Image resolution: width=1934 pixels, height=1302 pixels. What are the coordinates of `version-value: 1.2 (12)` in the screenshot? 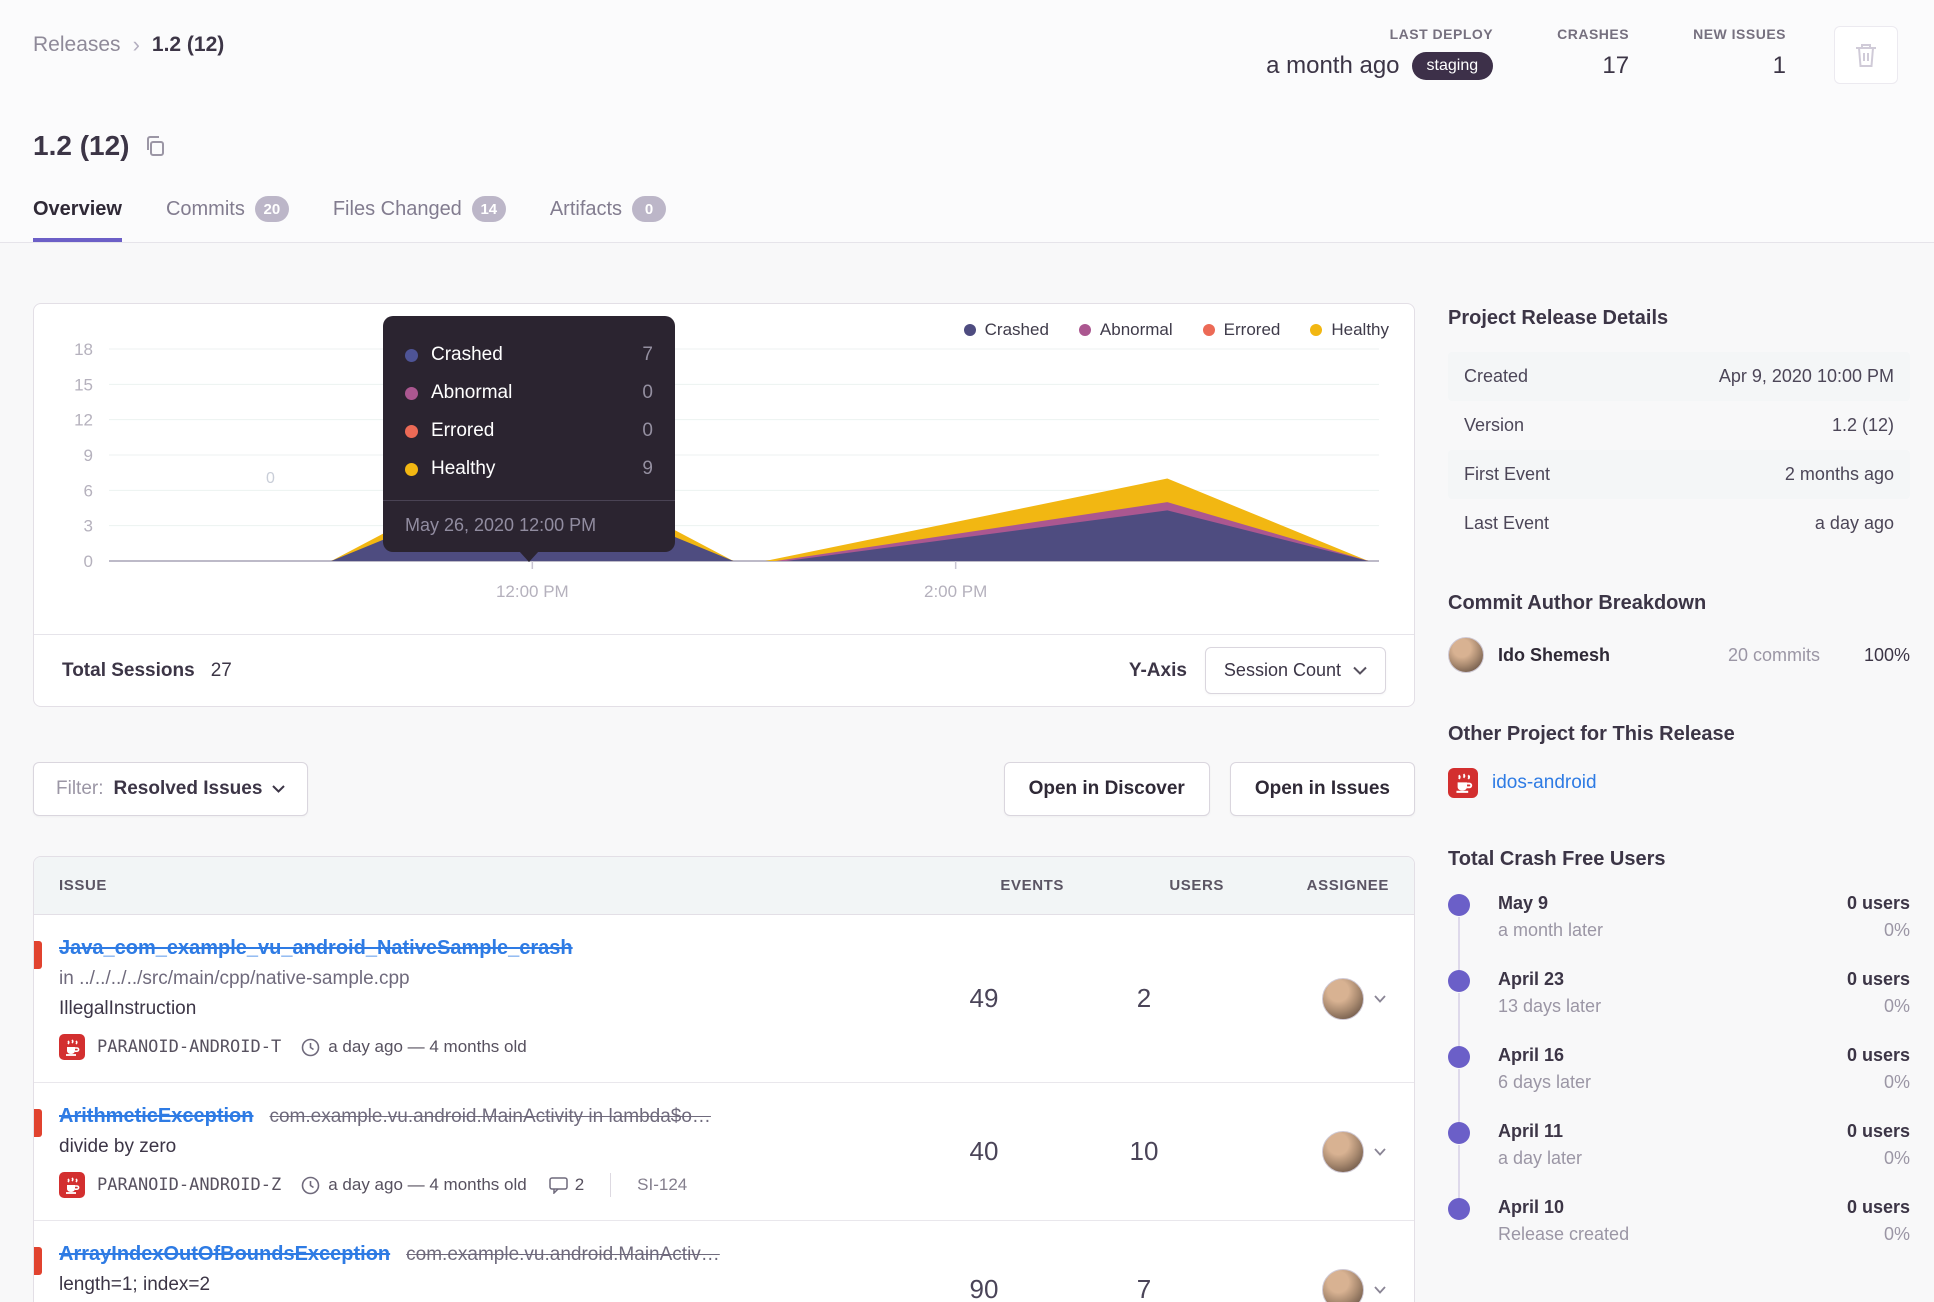 It's located at (1862, 425).